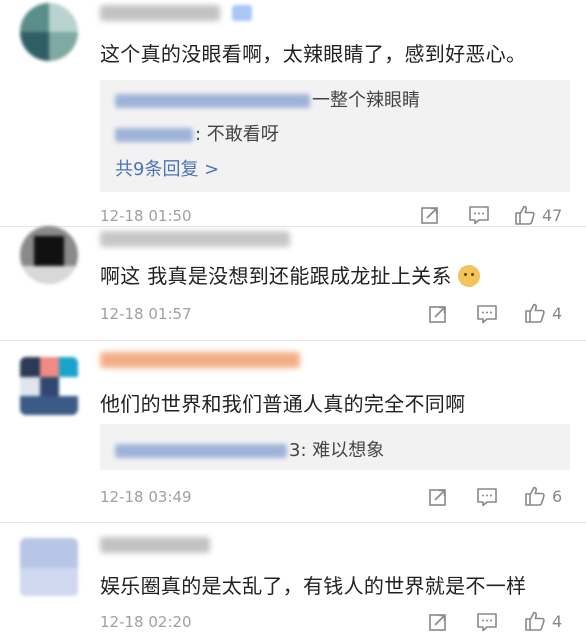 The width and height of the screenshot is (586, 640). I want to click on reply-item: 一整个辣眼睛, so click(267, 99).